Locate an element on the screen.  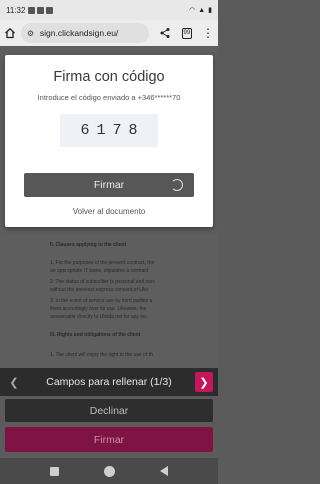
previous-field-button: ❮ is located at coordinates (14, 382).